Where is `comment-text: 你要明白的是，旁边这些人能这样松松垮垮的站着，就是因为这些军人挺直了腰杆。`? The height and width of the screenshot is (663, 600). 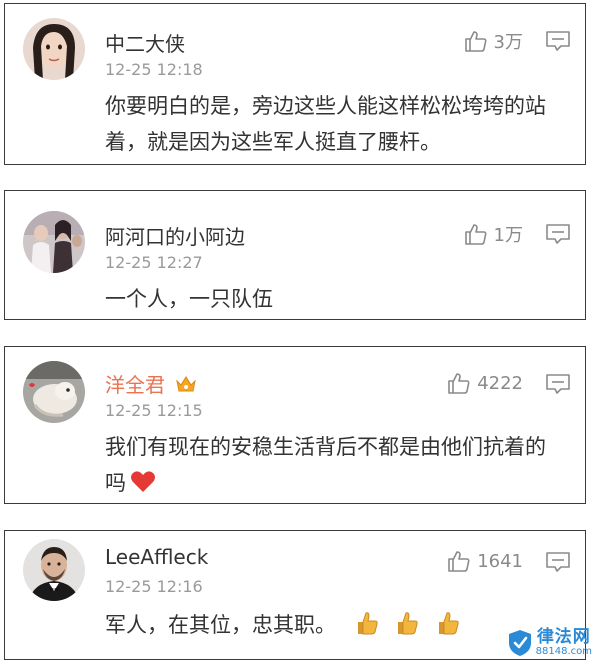 comment-text: 你要明白的是，旁边这些人能这样松松垮垮的站着，就是因为这些军人挺直了腰杆。 is located at coordinates (325, 124).